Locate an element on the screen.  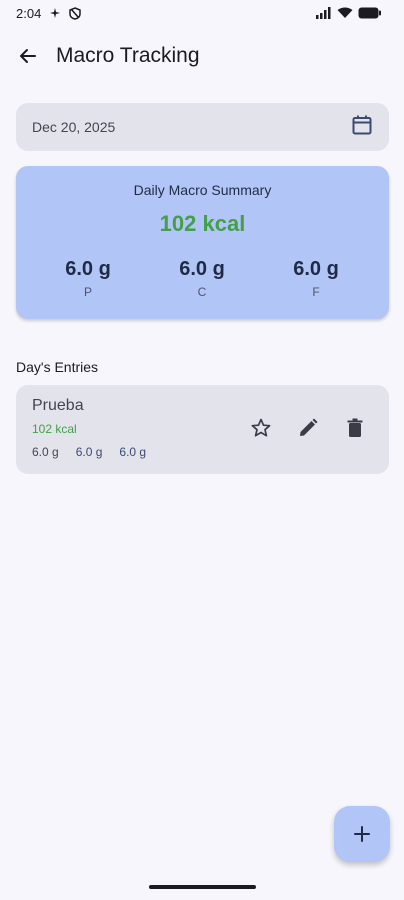
calendar-icon is located at coordinates (362, 127).